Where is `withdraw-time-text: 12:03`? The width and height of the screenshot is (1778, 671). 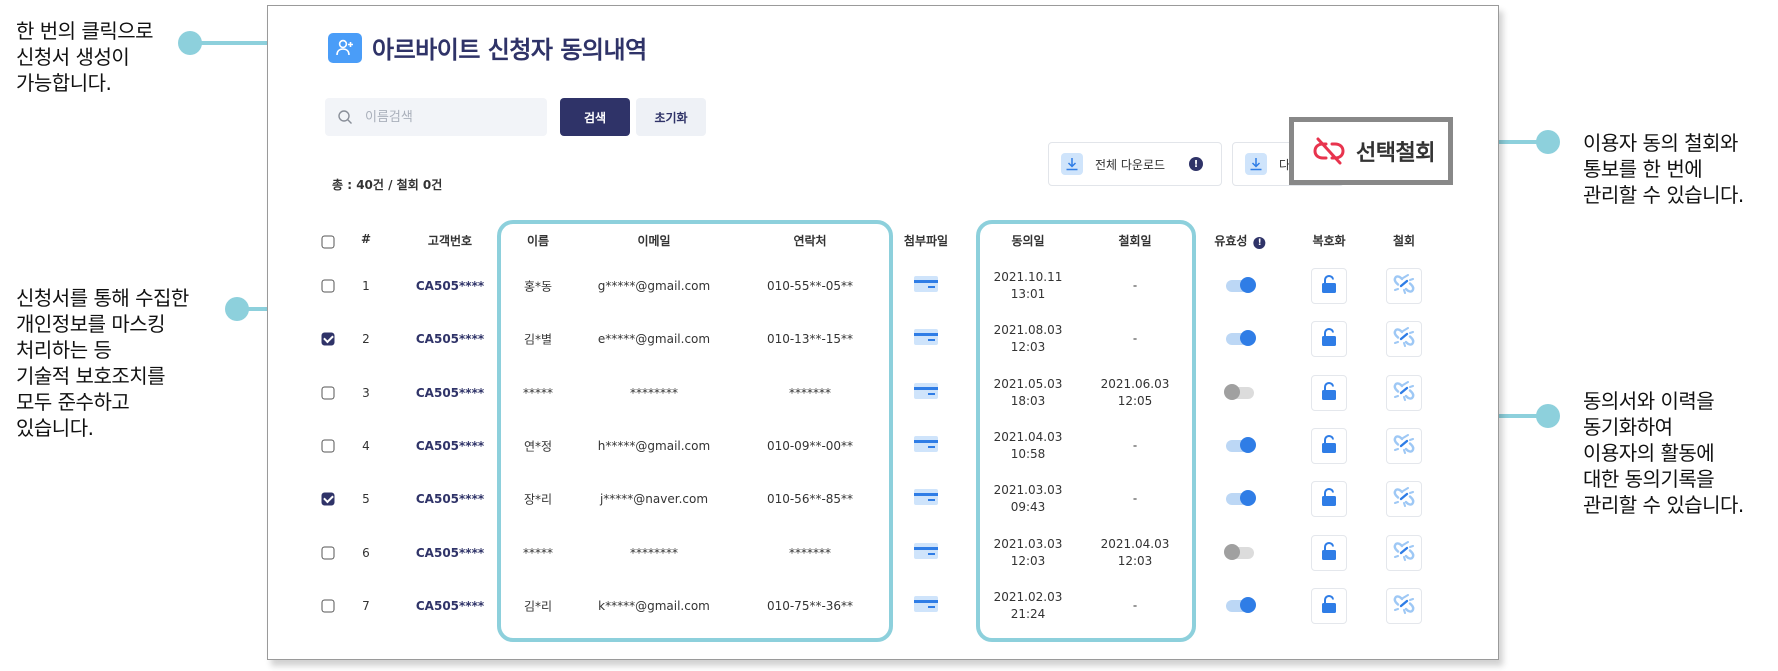
withdraw-time-text: 12:03 is located at coordinates (1135, 560).